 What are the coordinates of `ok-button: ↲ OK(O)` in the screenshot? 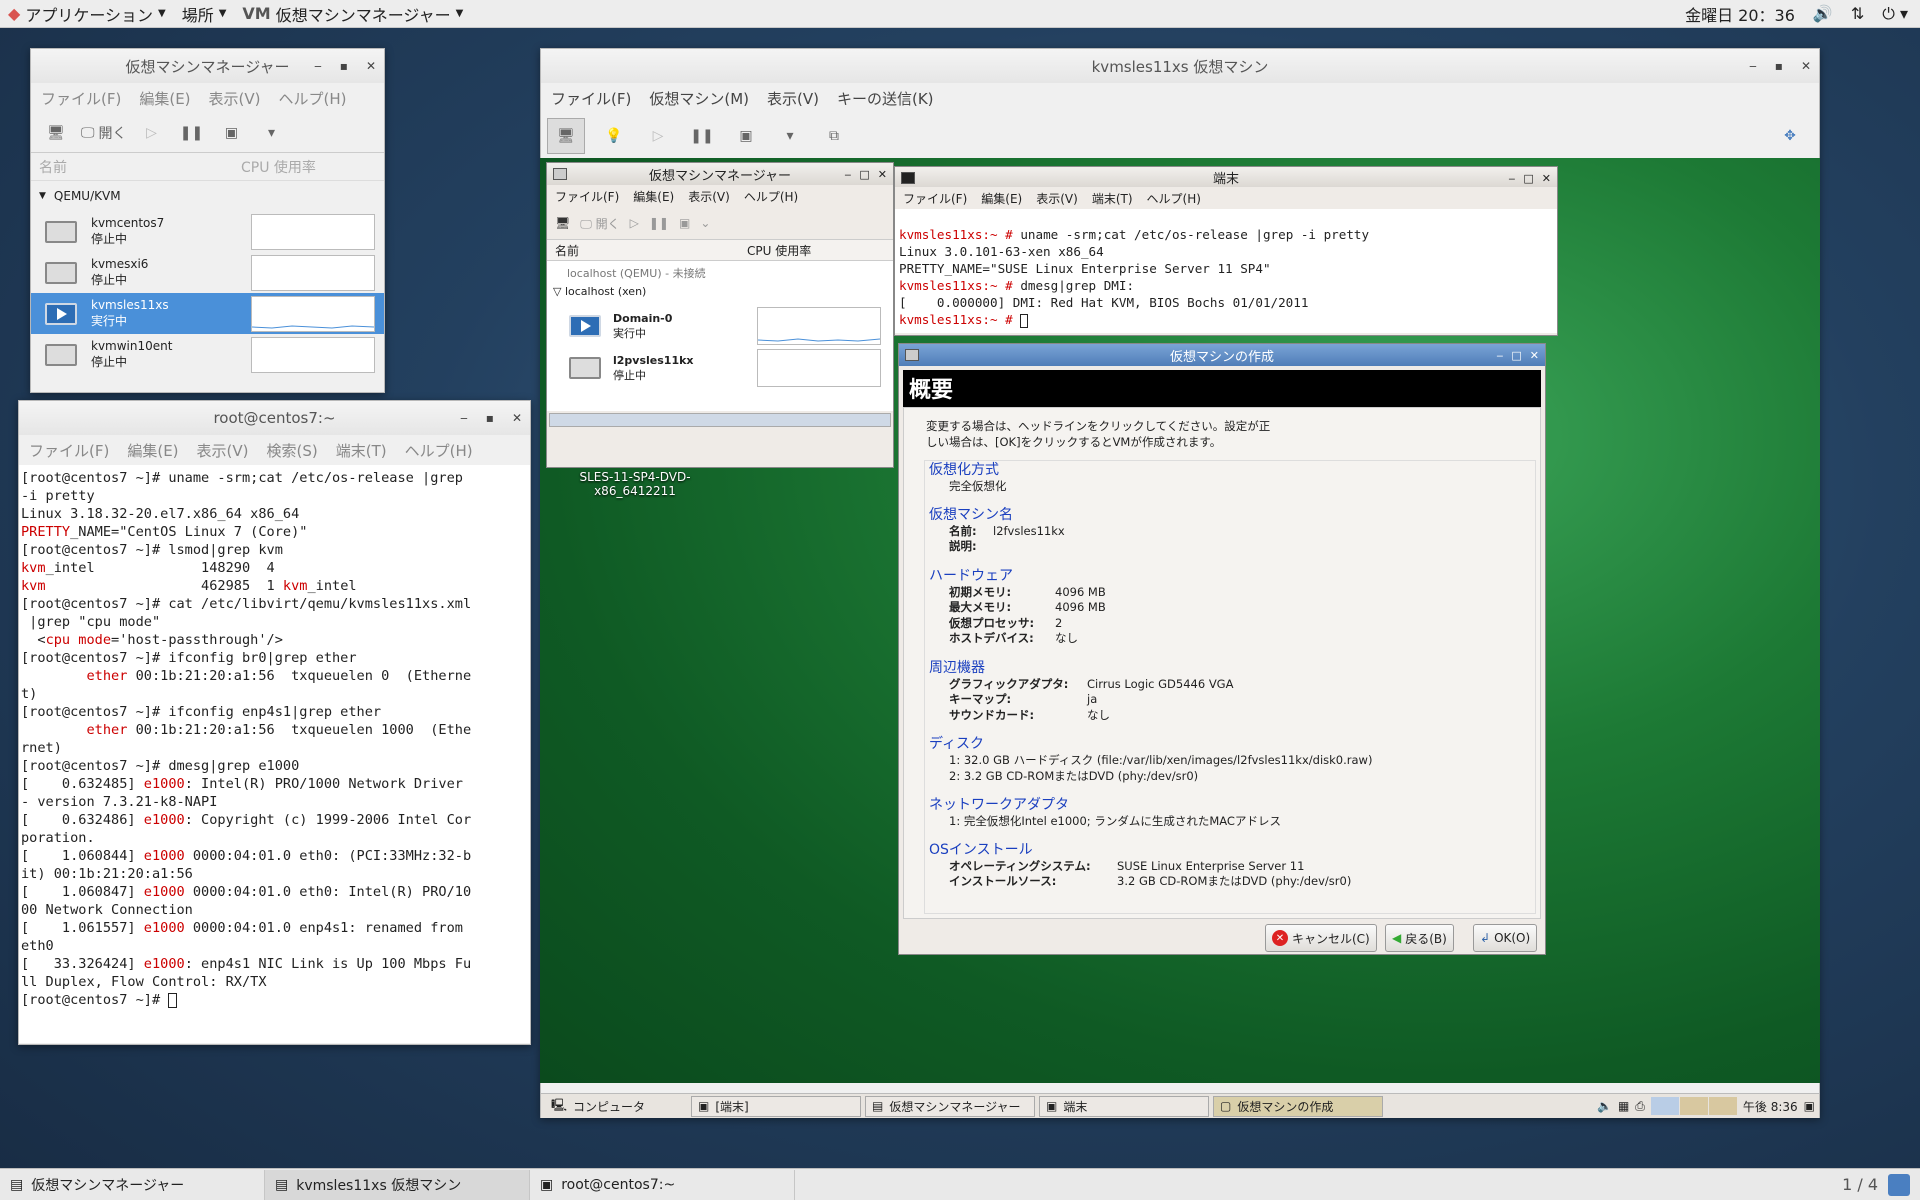 It's located at (1505, 938).